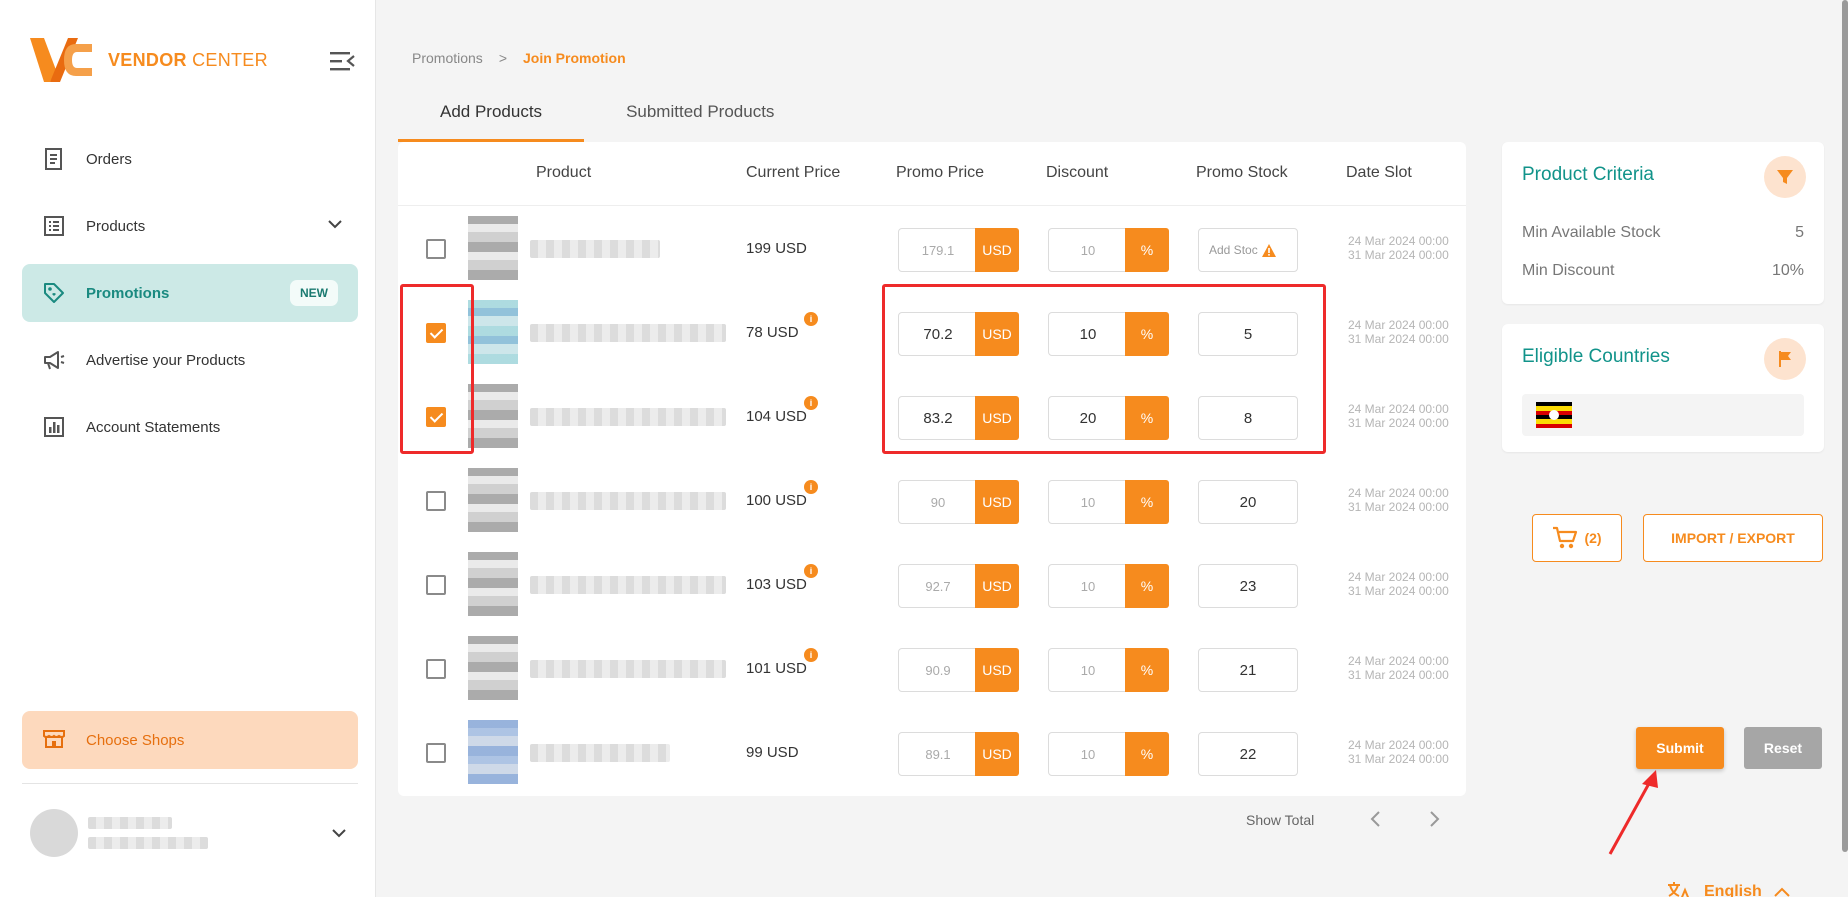 This screenshot has height=897, width=1848. I want to click on sidebar-item-label: Promotions, so click(128, 293).